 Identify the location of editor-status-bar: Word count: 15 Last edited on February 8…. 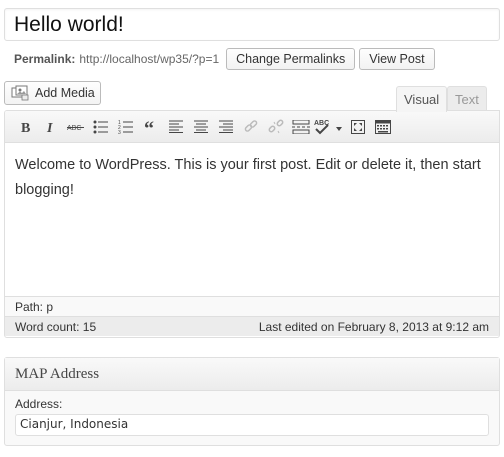
(252, 326).